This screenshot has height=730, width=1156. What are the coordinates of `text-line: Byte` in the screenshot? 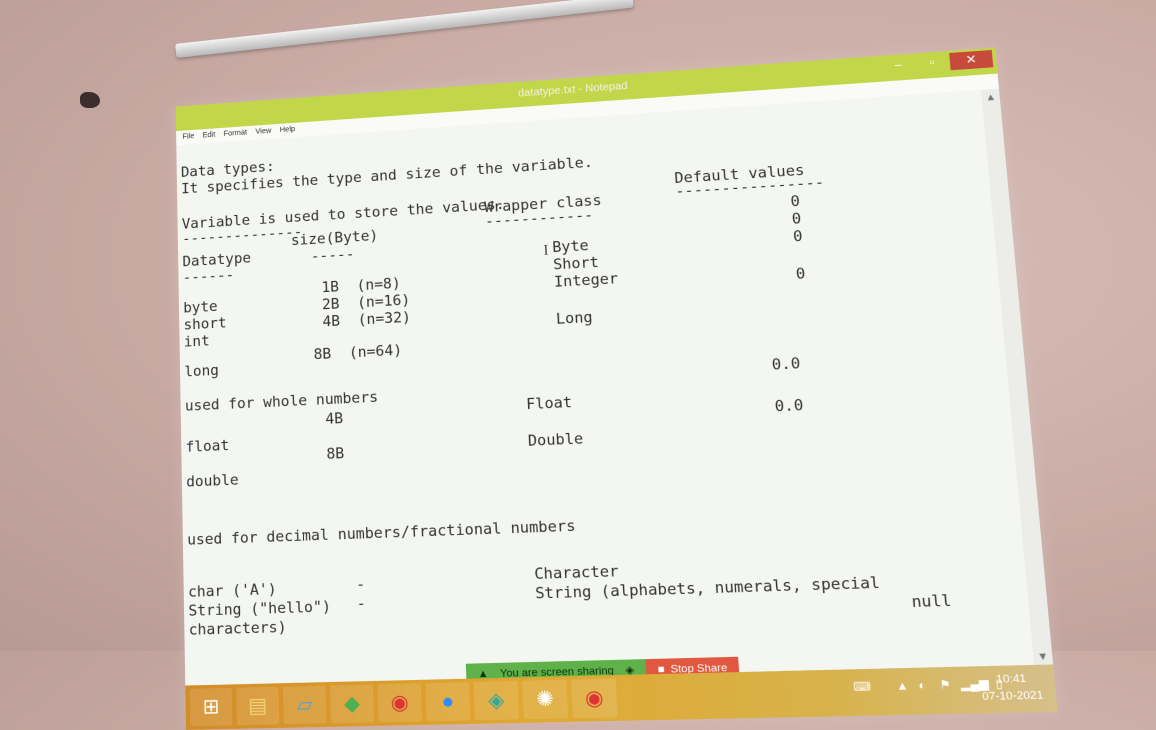 It's located at (570, 247).